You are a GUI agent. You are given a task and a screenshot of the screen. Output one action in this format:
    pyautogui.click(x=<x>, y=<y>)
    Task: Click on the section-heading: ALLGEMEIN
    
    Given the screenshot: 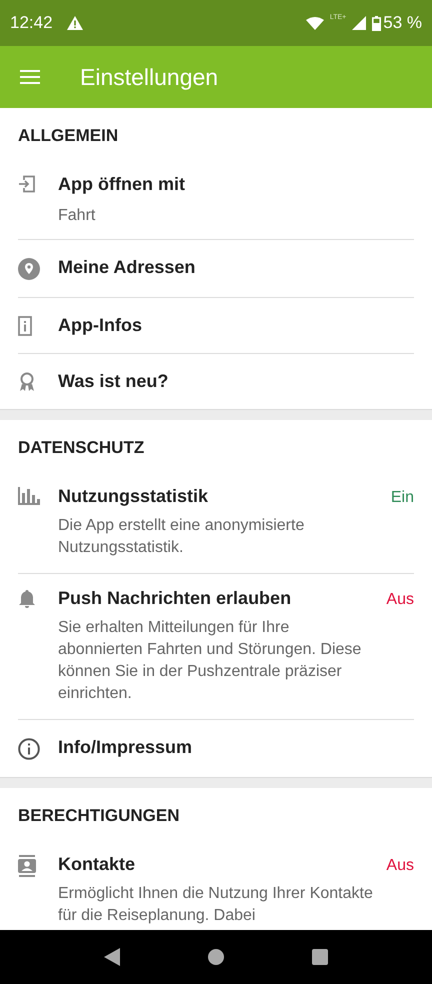 What is the action you would take?
    pyautogui.click(x=69, y=136)
    